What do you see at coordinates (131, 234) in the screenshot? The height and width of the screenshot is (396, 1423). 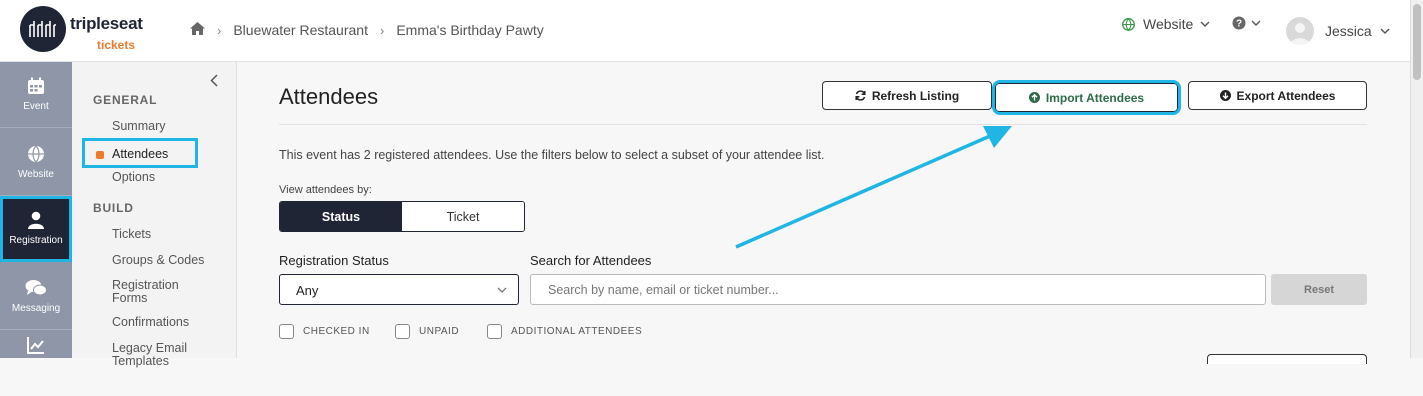 I see `subnav-tickets: Tickets` at bounding box center [131, 234].